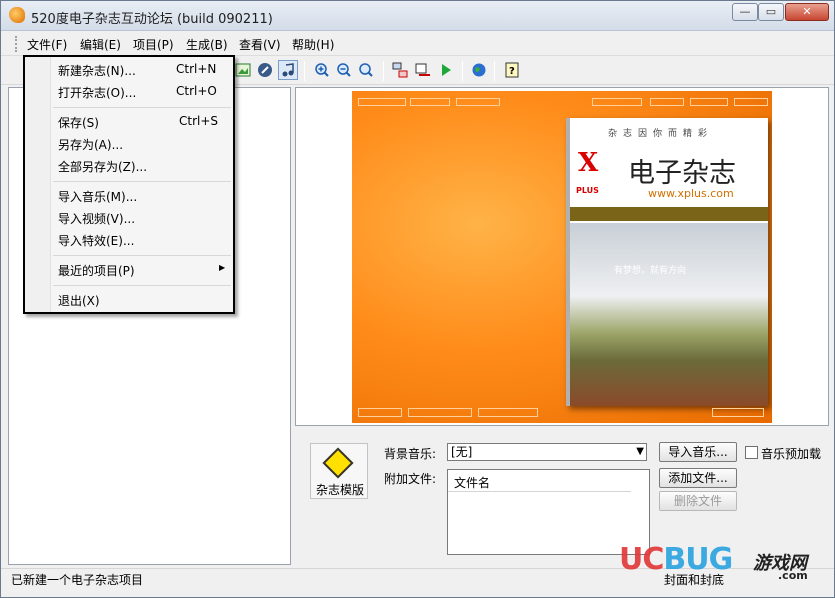 The width and height of the screenshot is (835, 598). Describe the element at coordinates (462, 452) in the screenshot. I see `bg-music-value: [无]` at that location.